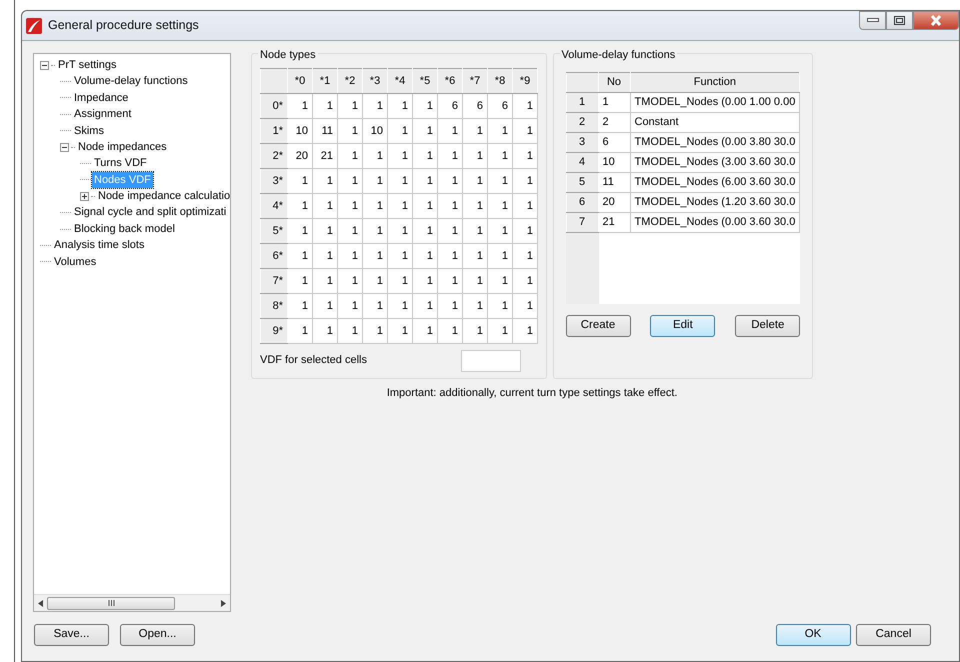 The image size is (960, 662). I want to click on column-header: *5, so click(425, 81).